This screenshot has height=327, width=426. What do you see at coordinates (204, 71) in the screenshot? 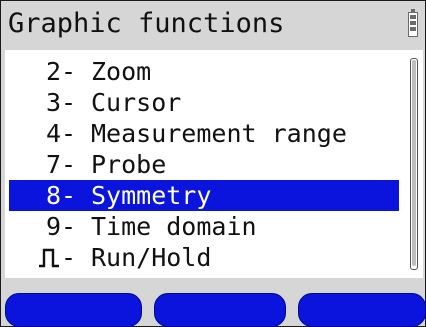
I see `menu-item-zoom: 2- Zoom` at bounding box center [204, 71].